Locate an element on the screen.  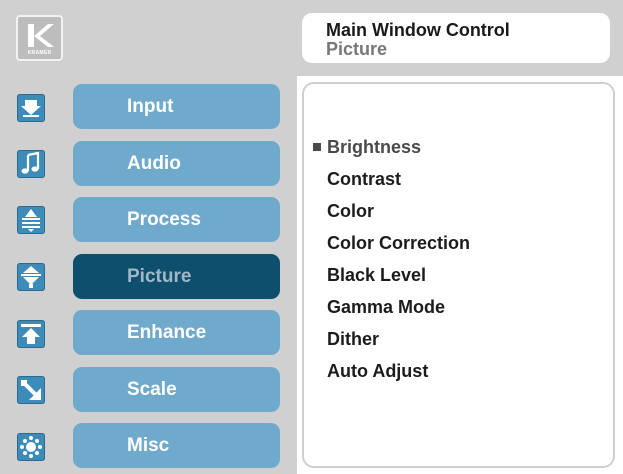
menu-item-black-level: Black Level is located at coordinates (391, 280).